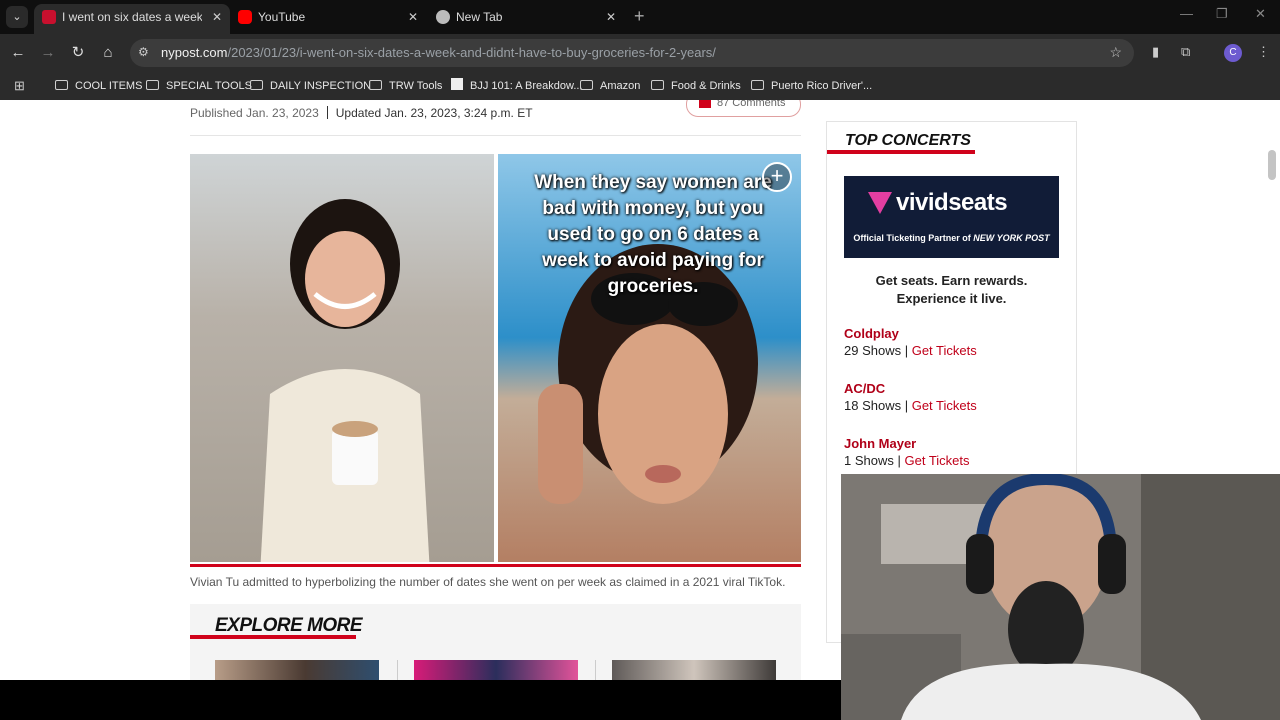  I want to click on sponsor-text: Official Ticketing Partner of, so click(912, 238).